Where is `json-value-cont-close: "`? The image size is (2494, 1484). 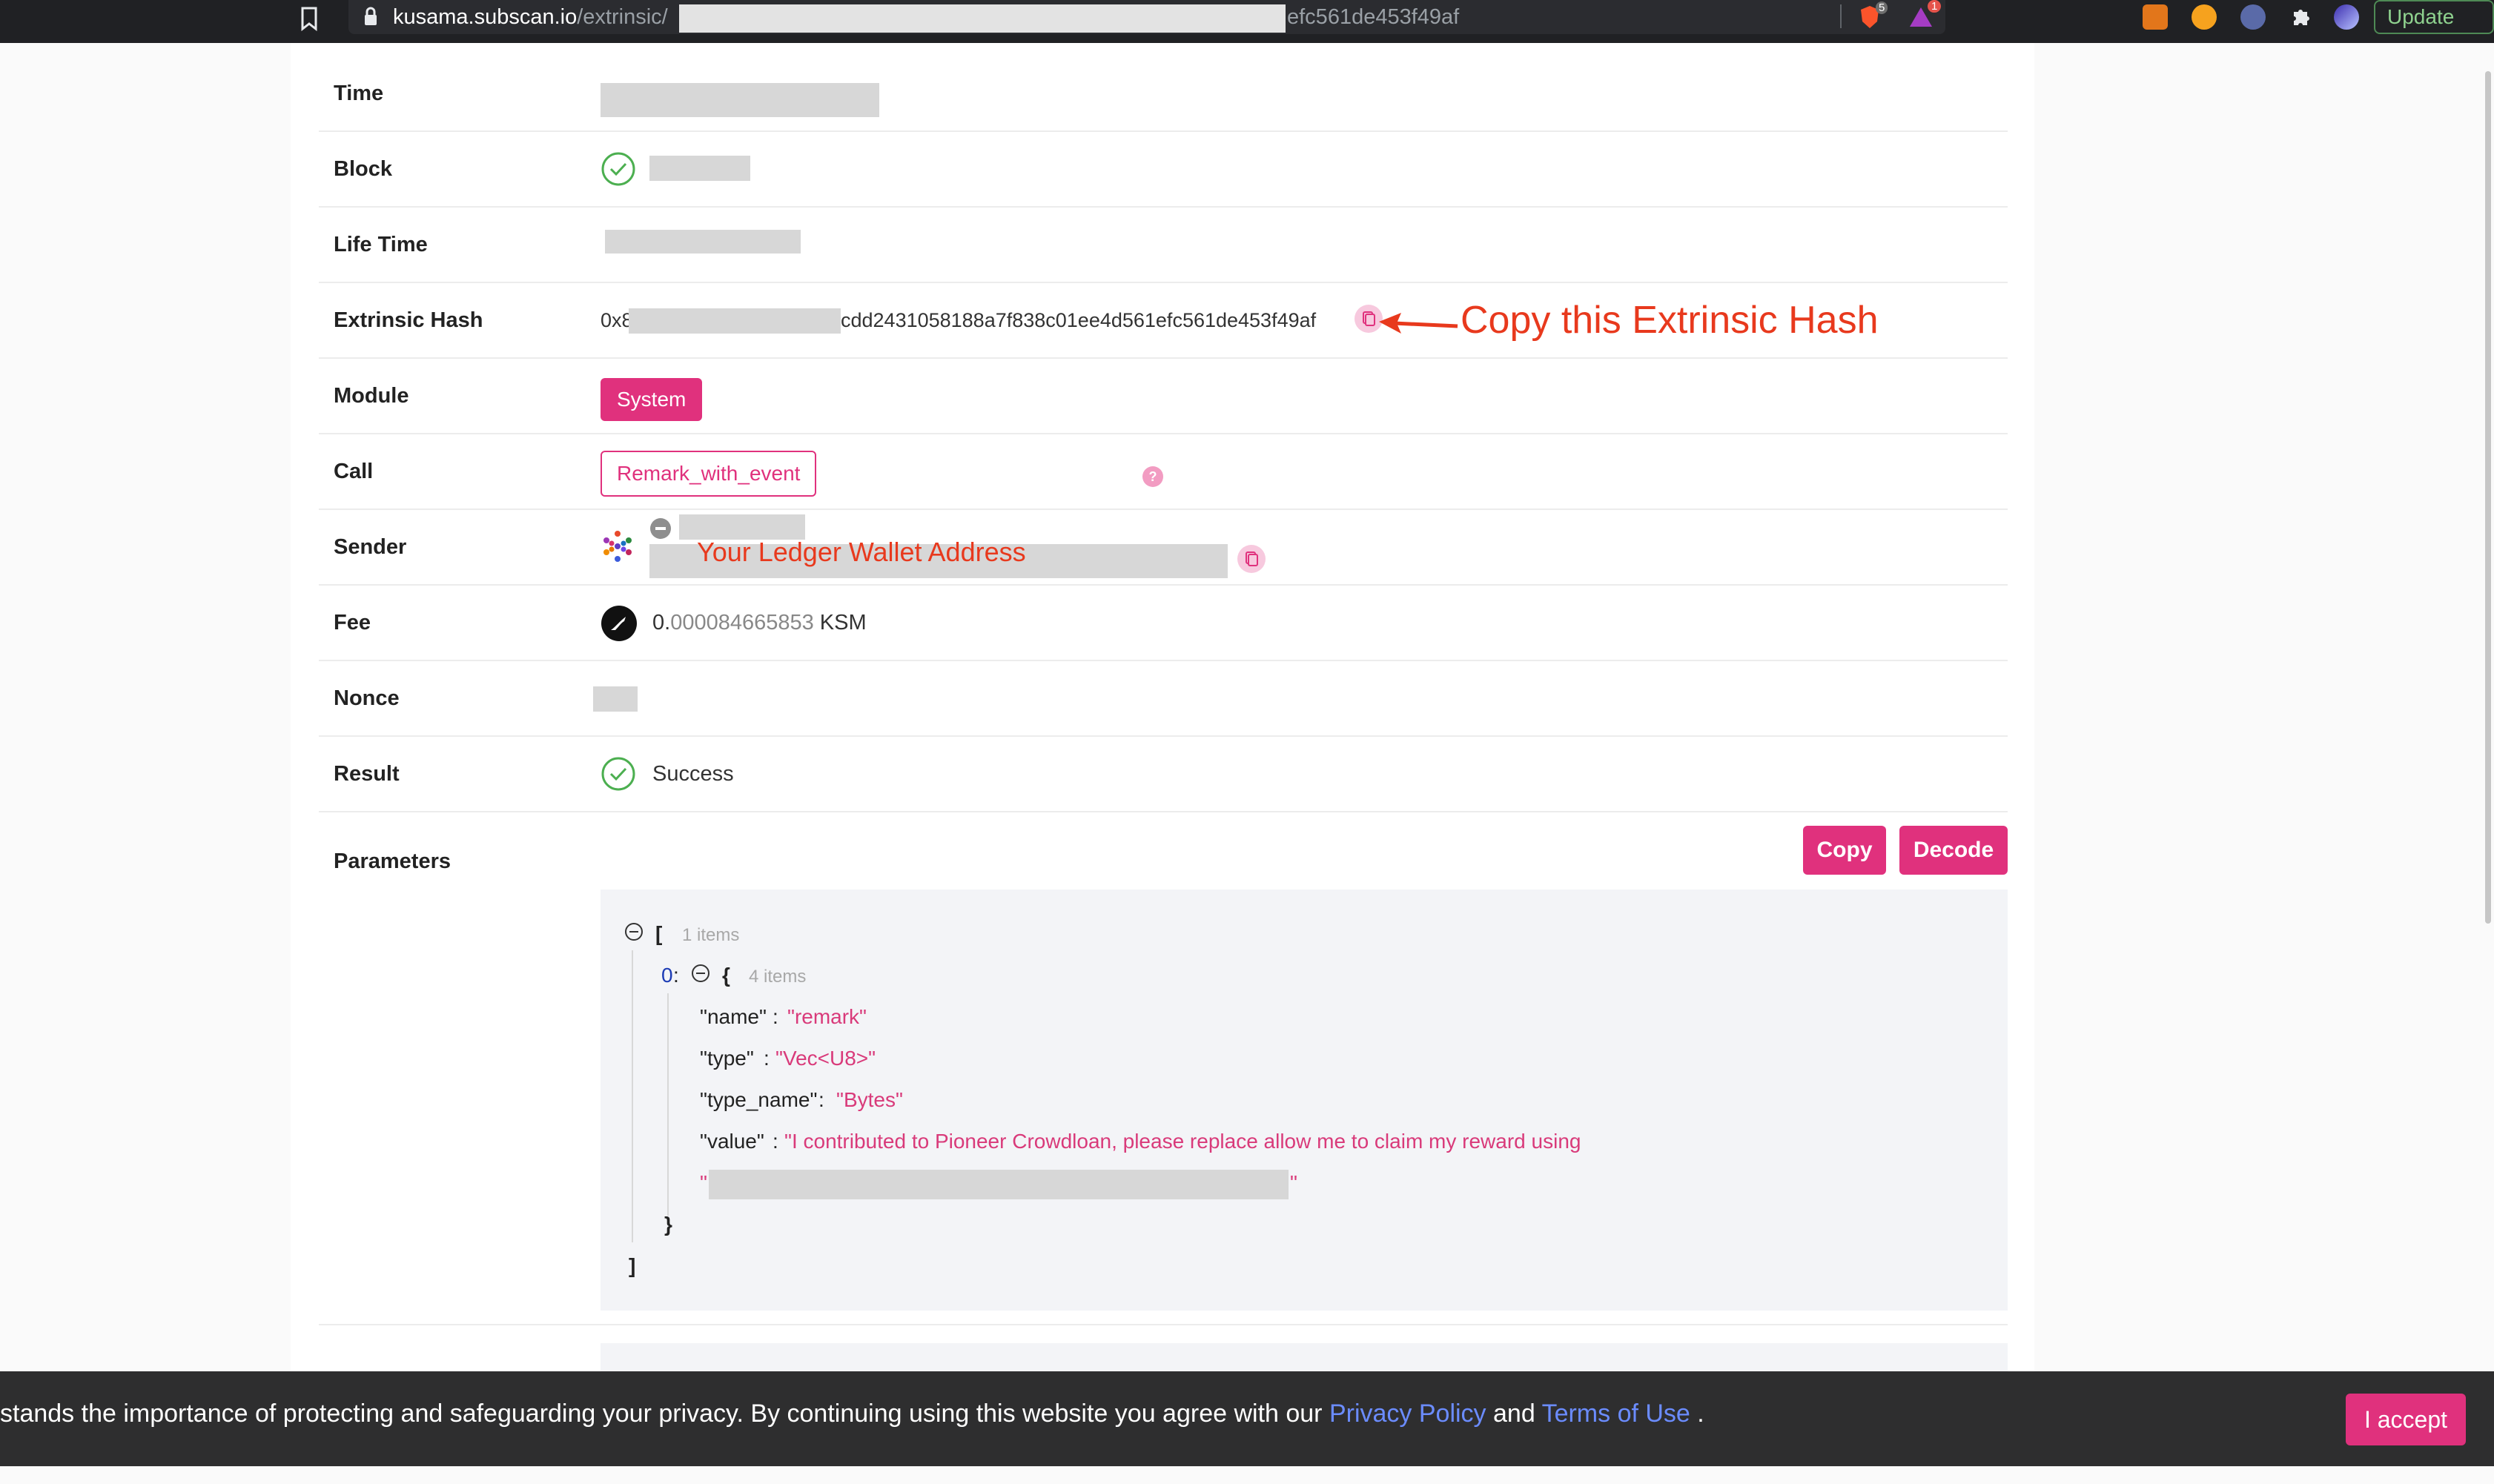 json-value-cont-close: " is located at coordinates (1293, 1182).